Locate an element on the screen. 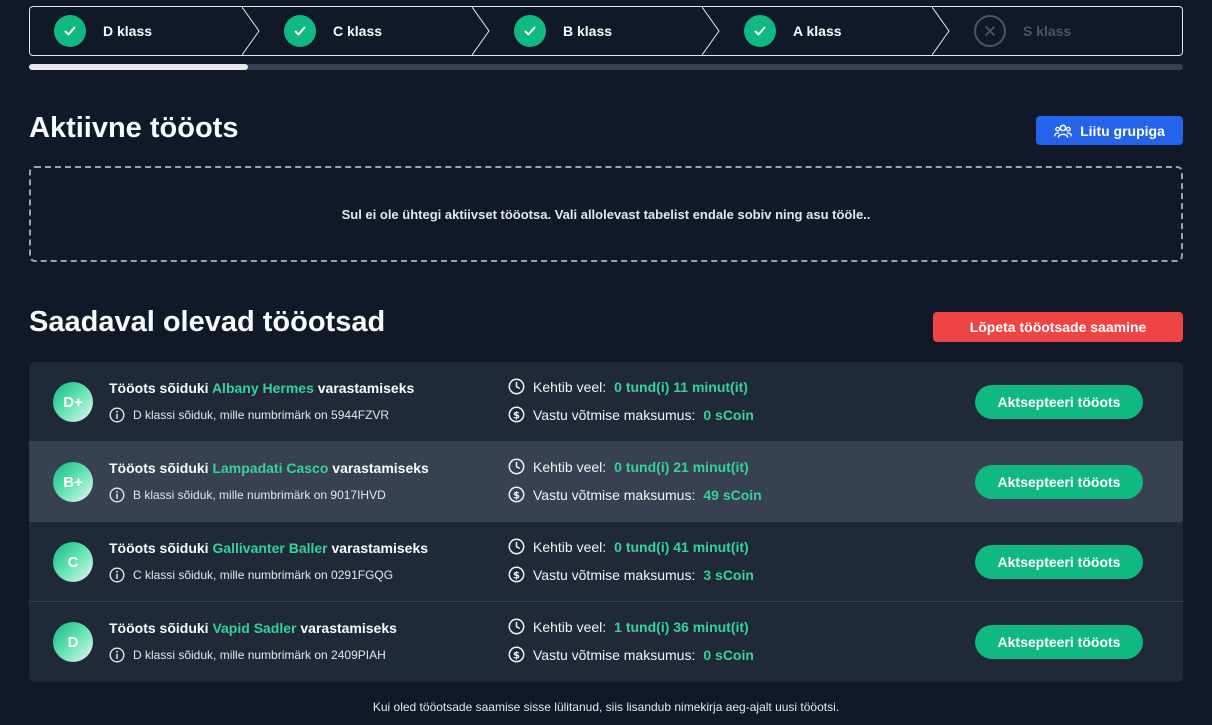  step-d-klass: D klass is located at coordinates (145, 31).